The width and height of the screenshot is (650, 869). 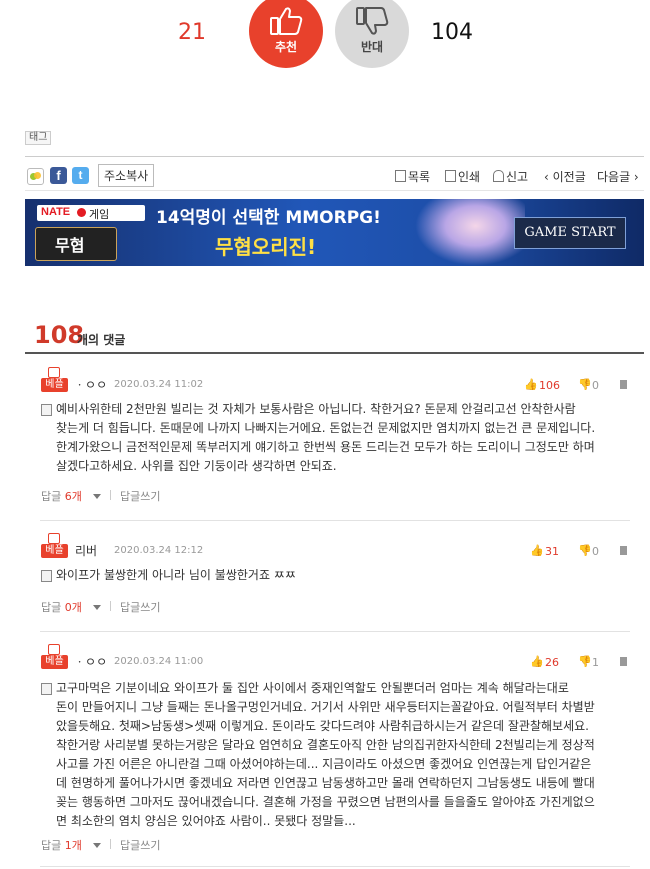 I want to click on comment-downvote-count: 1, so click(x=595, y=662).